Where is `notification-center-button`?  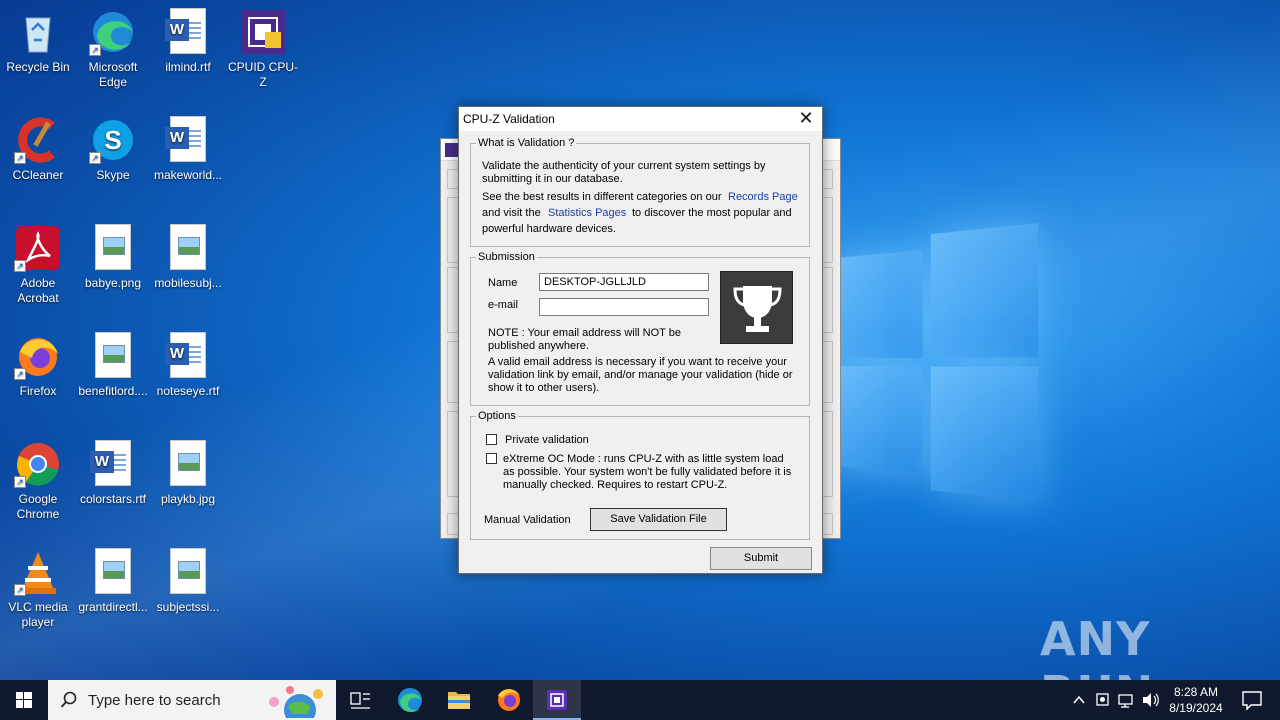 notification-center-button is located at coordinates (1252, 700).